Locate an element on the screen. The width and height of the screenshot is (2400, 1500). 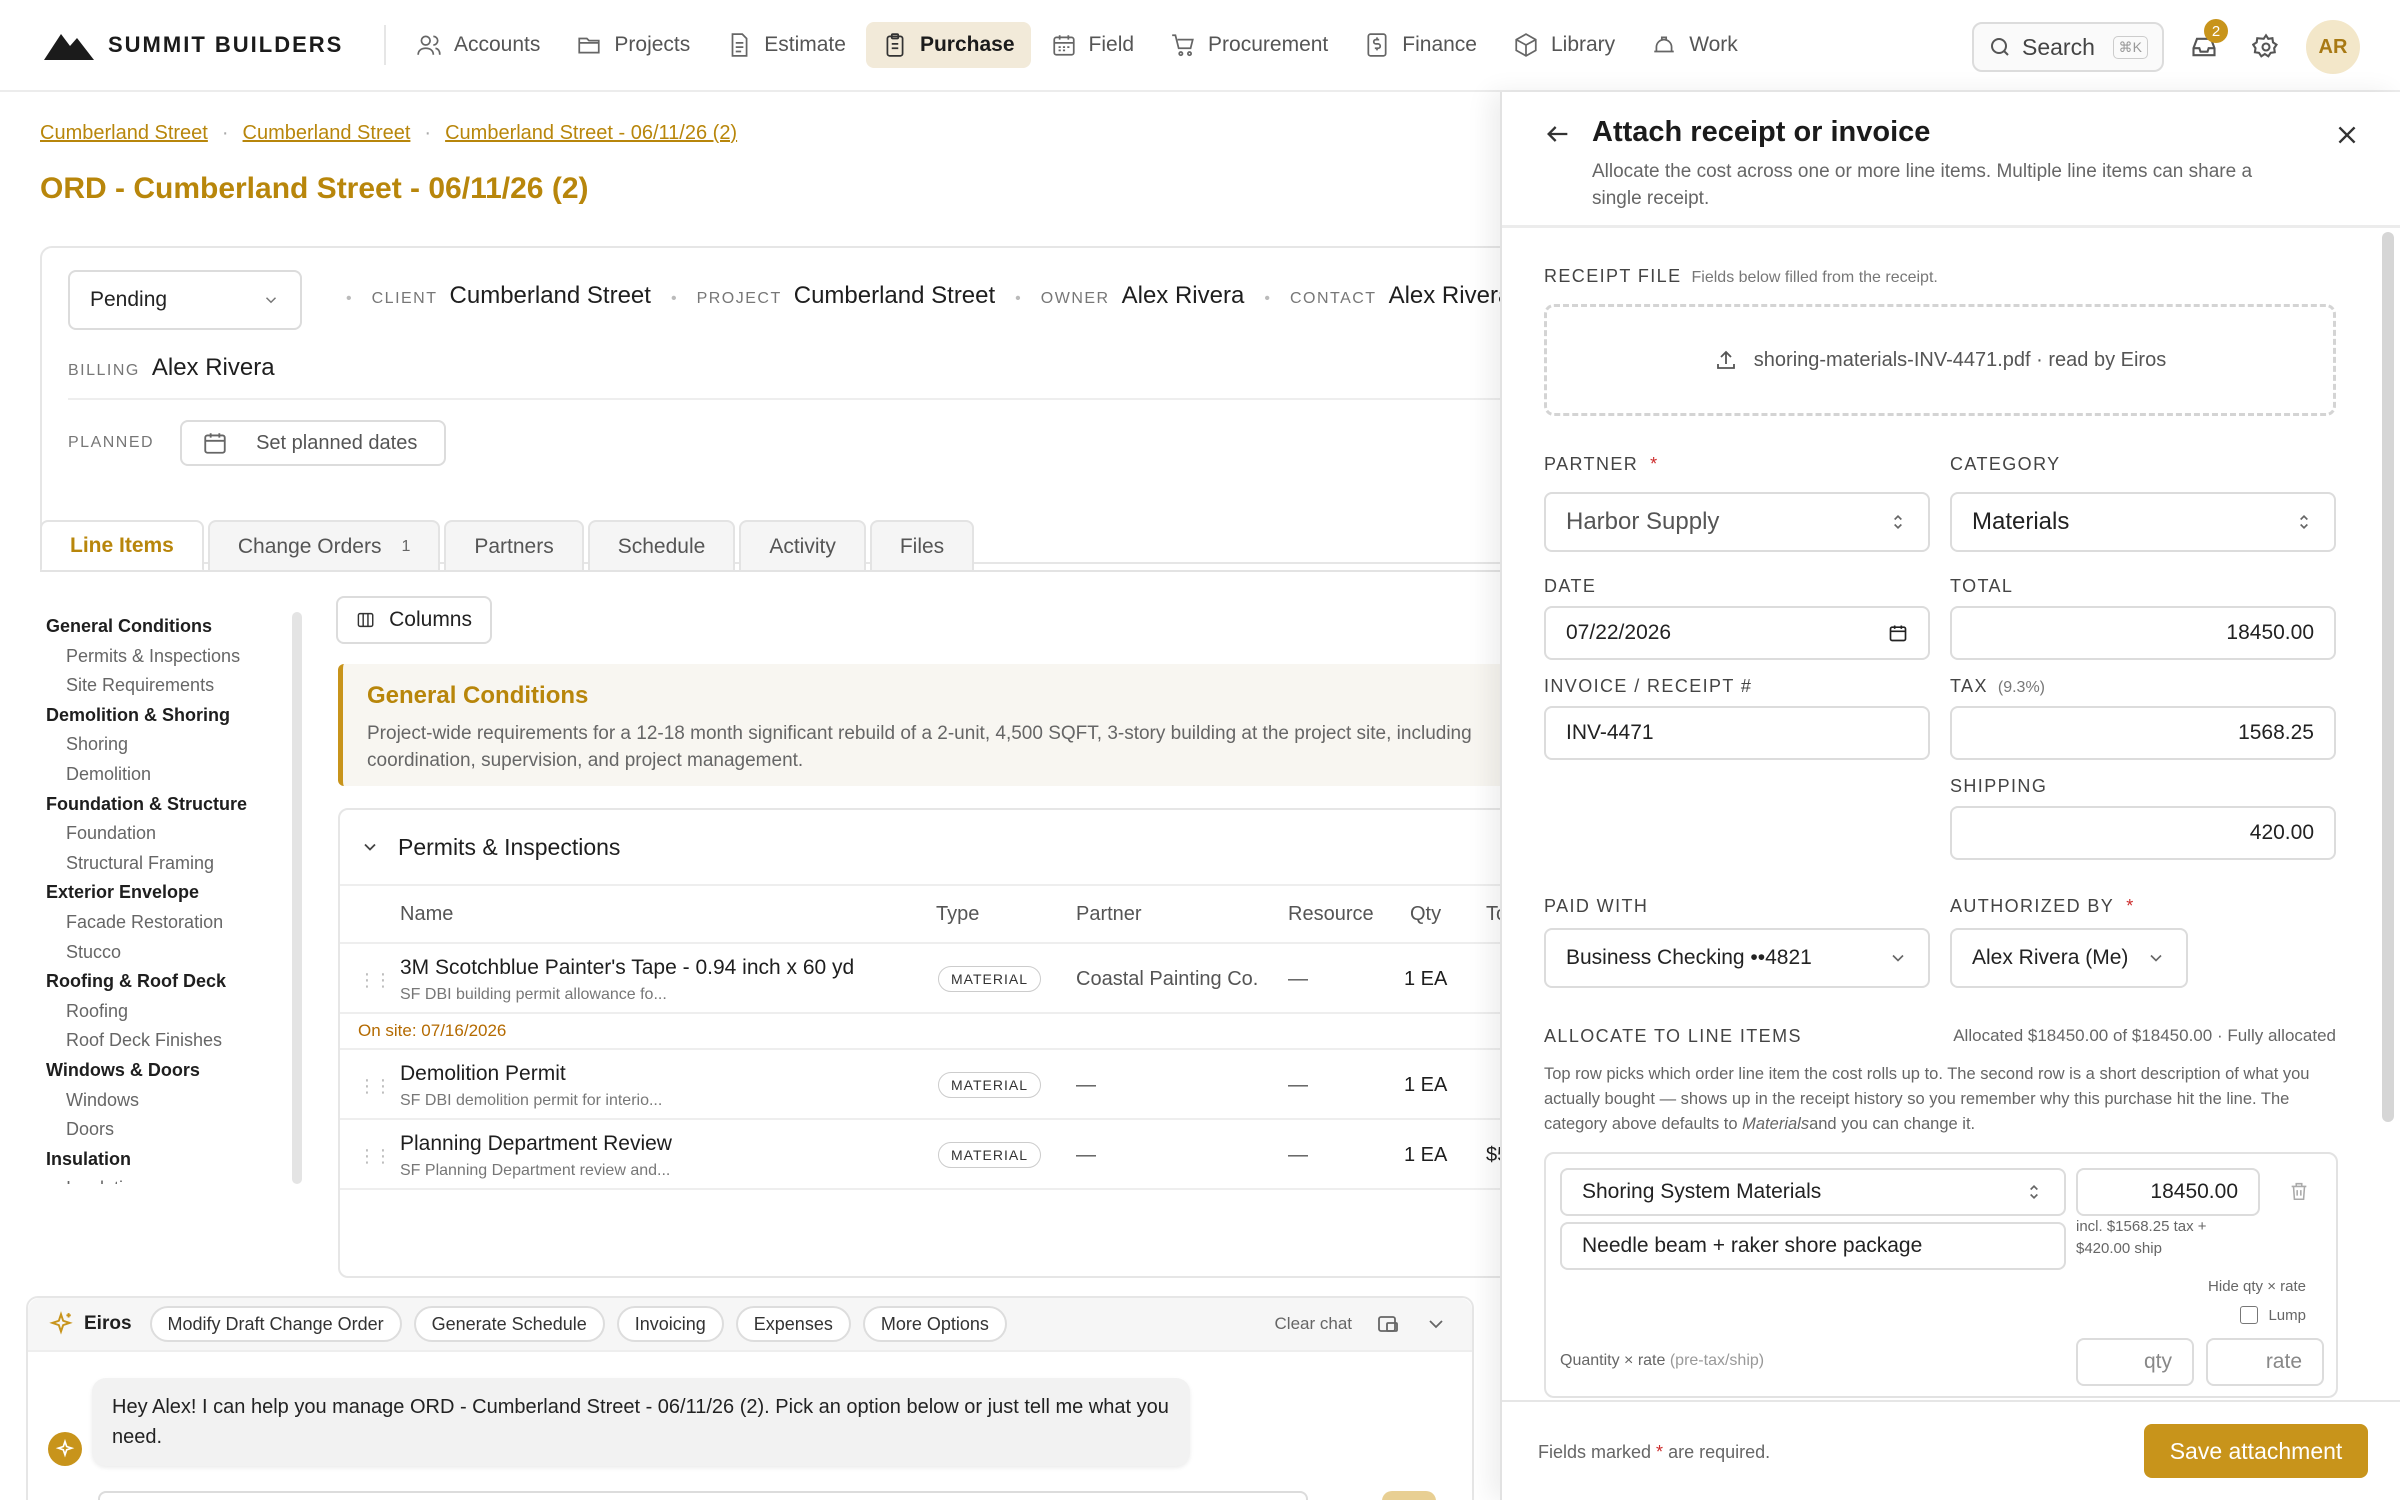
outline-subsection: Doors is located at coordinates (171, 1130).